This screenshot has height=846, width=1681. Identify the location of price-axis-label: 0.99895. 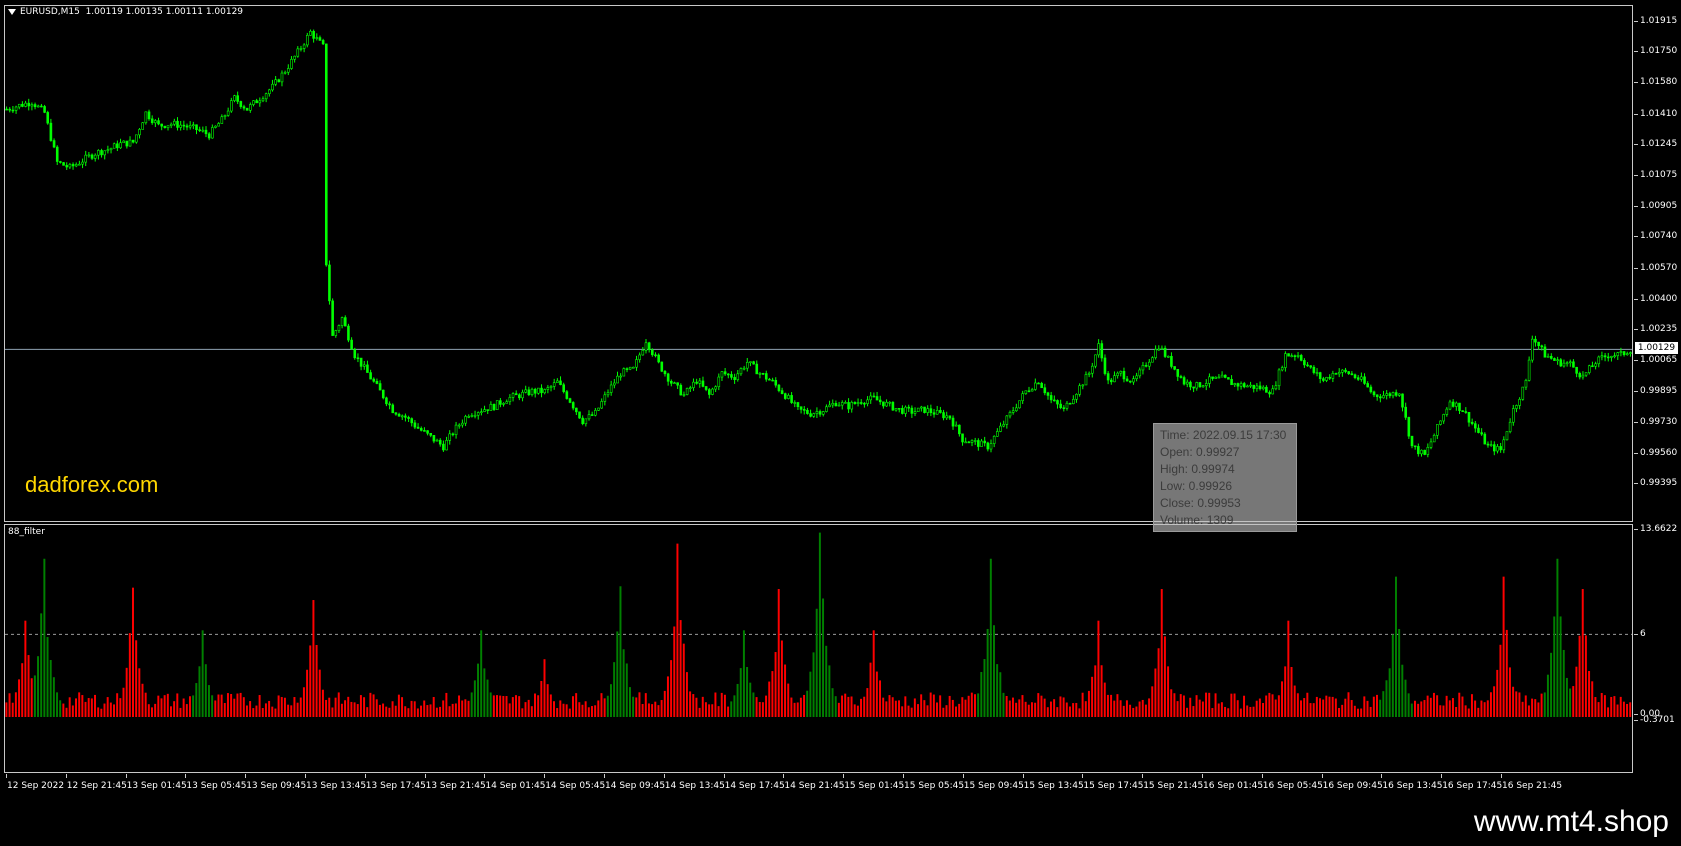
(1659, 391).